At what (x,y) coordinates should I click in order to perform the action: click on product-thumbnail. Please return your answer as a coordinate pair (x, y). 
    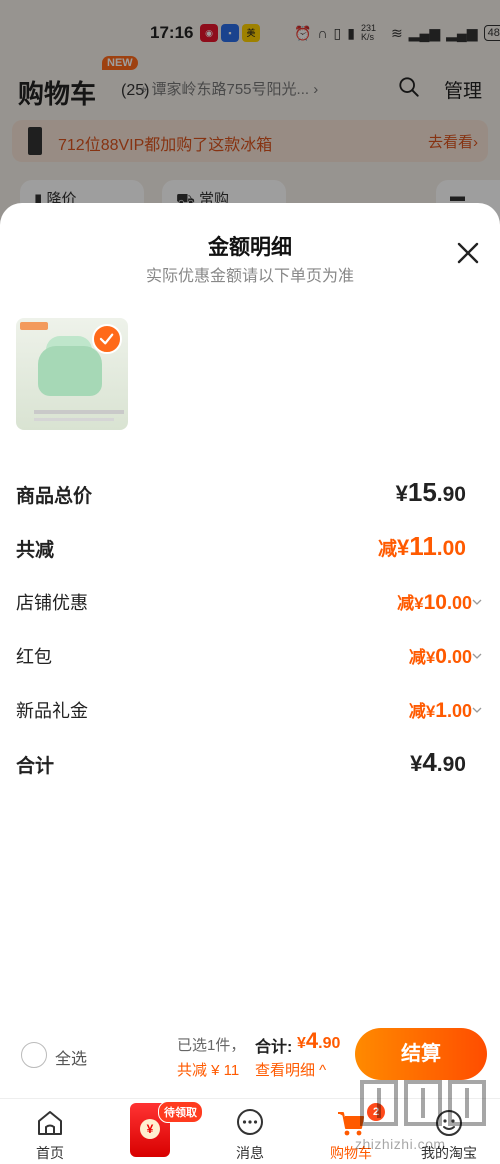
    Looking at the image, I should click on (72, 374).